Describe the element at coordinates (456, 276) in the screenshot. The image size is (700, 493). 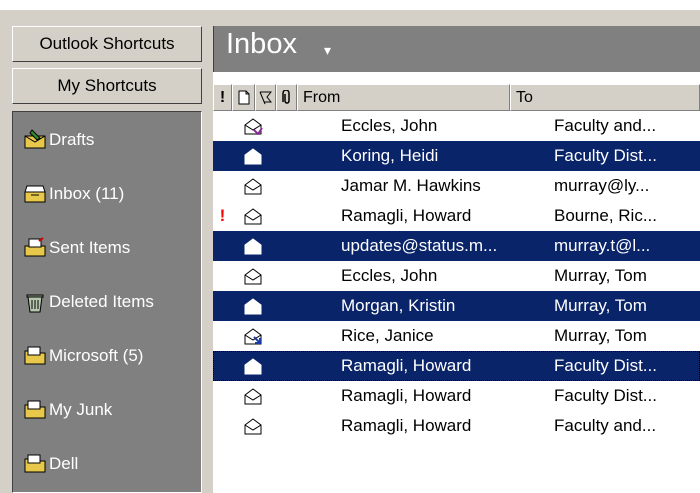
I see `message-row: Eccles, John Murray, Tom` at that location.